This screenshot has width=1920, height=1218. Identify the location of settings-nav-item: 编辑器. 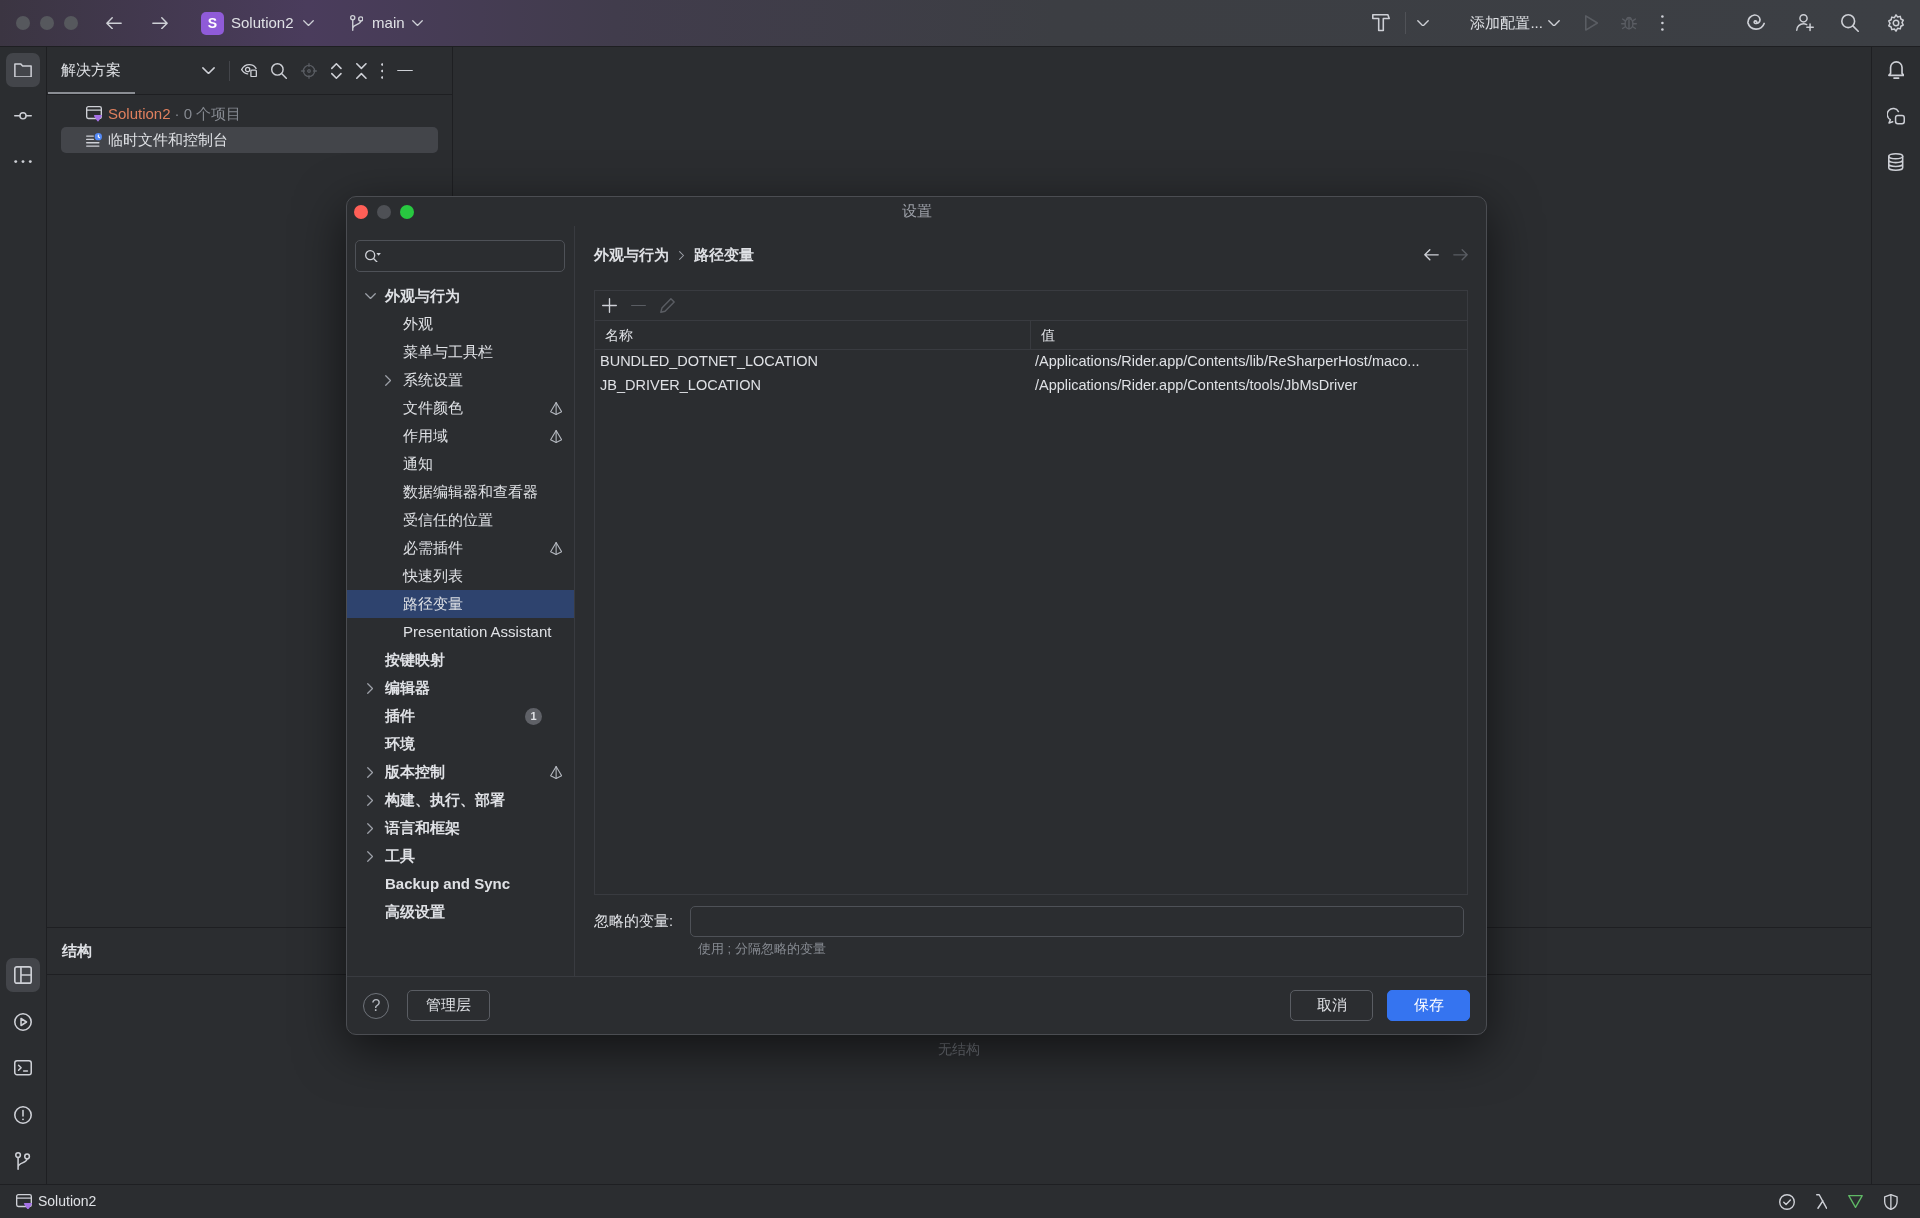
(460, 688).